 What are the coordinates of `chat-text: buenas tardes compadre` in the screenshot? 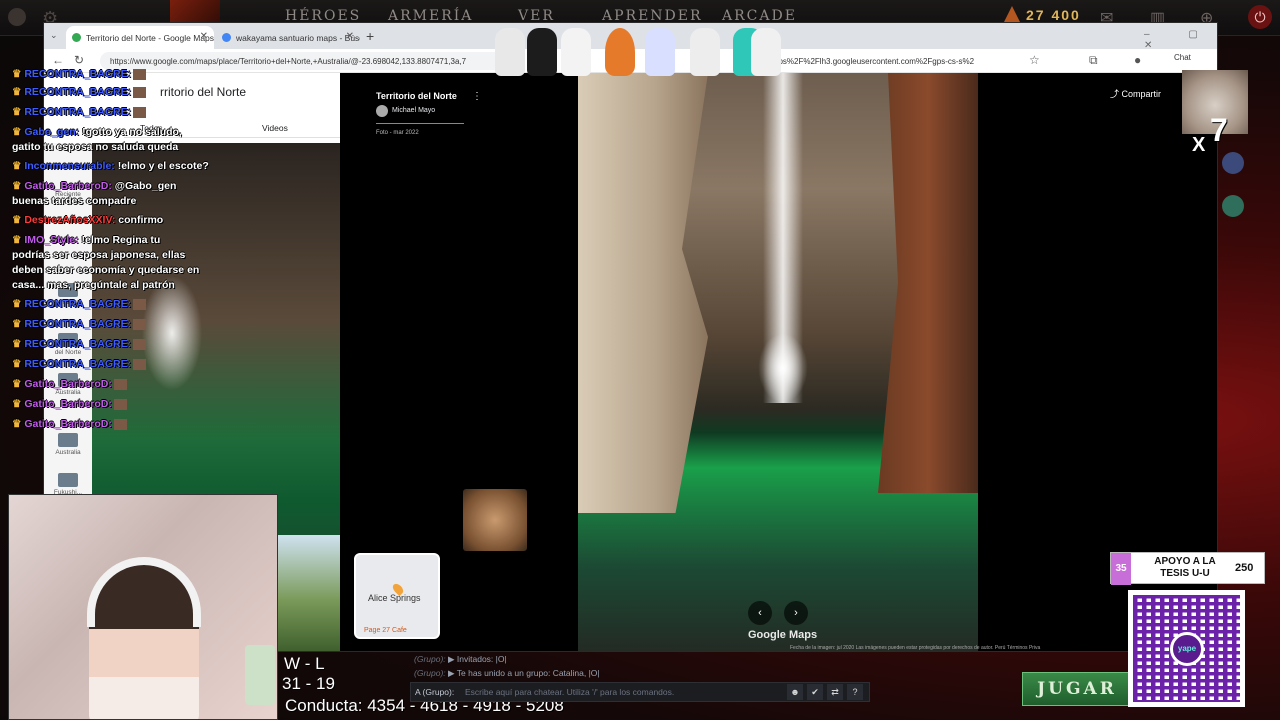 It's located at (74, 201).